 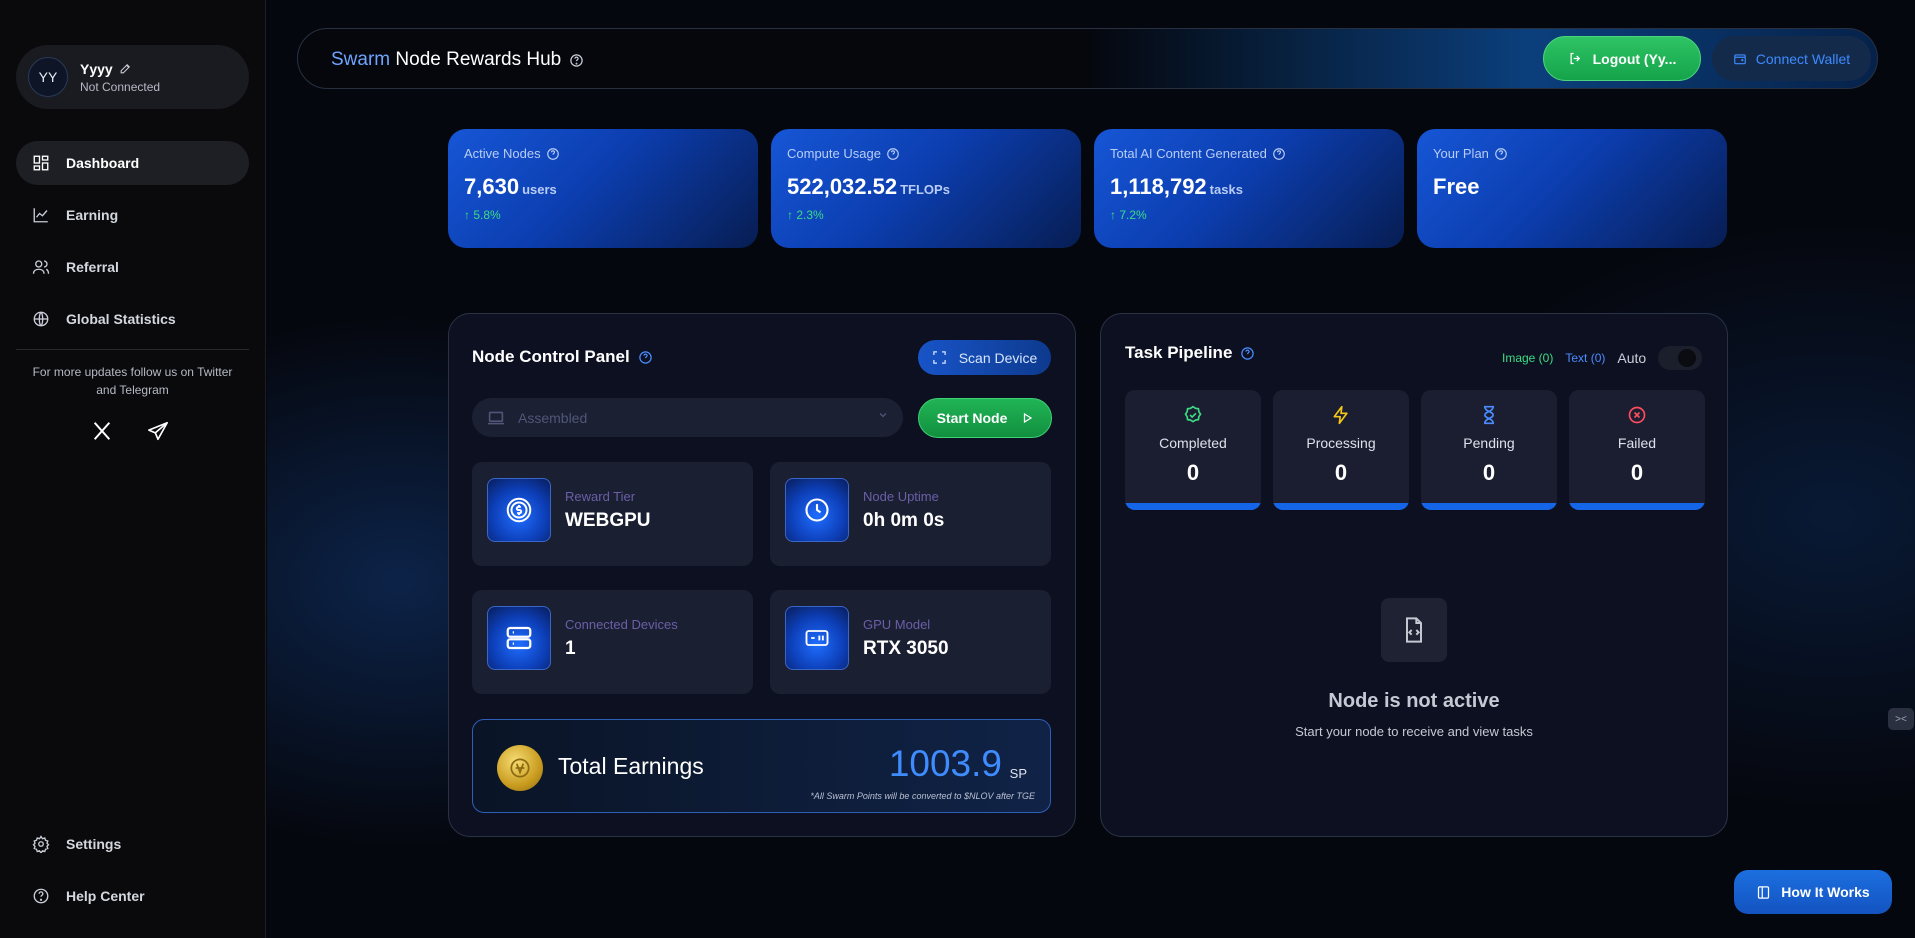 What do you see at coordinates (125, 68) in the screenshot?
I see `edit-pencil-icon` at bounding box center [125, 68].